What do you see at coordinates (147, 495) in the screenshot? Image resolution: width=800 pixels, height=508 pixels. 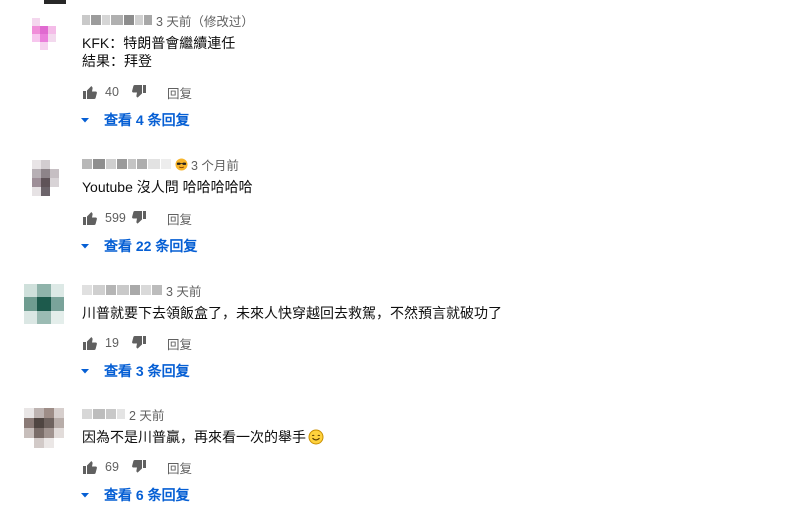 I see `view-replies-label: 查看 6 条回复` at bounding box center [147, 495].